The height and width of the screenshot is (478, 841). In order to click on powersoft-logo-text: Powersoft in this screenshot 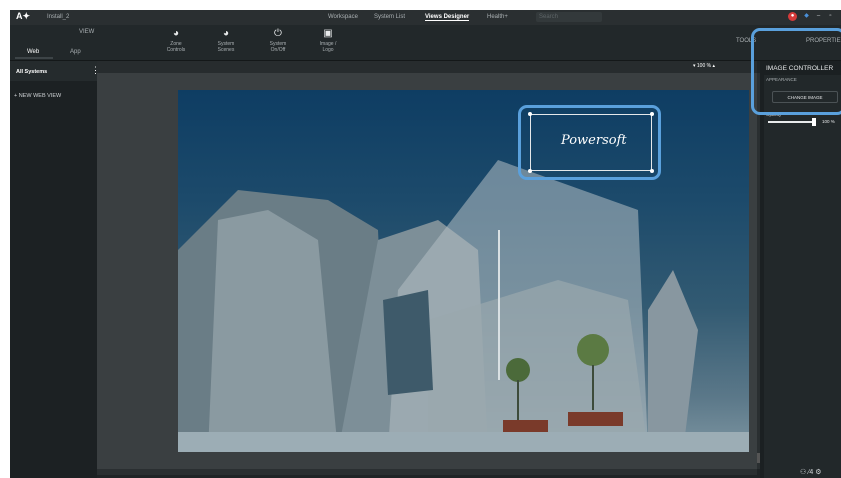, I will do `click(594, 140)`.